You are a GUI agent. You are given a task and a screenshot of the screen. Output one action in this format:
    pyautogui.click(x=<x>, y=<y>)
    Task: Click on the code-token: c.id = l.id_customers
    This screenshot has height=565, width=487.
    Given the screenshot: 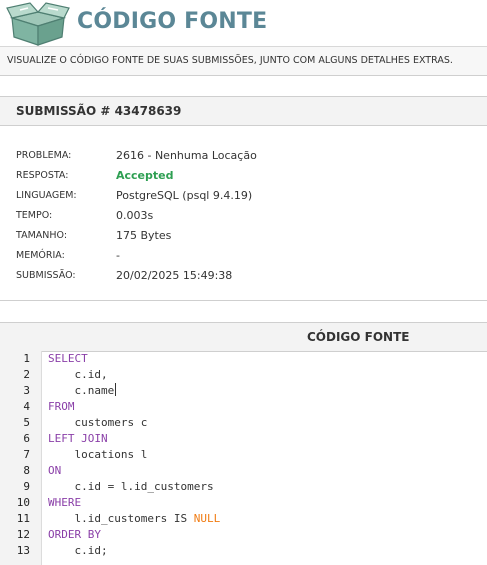 What is the action you would take?
    pyautogui.click(x=144, y=486)
    